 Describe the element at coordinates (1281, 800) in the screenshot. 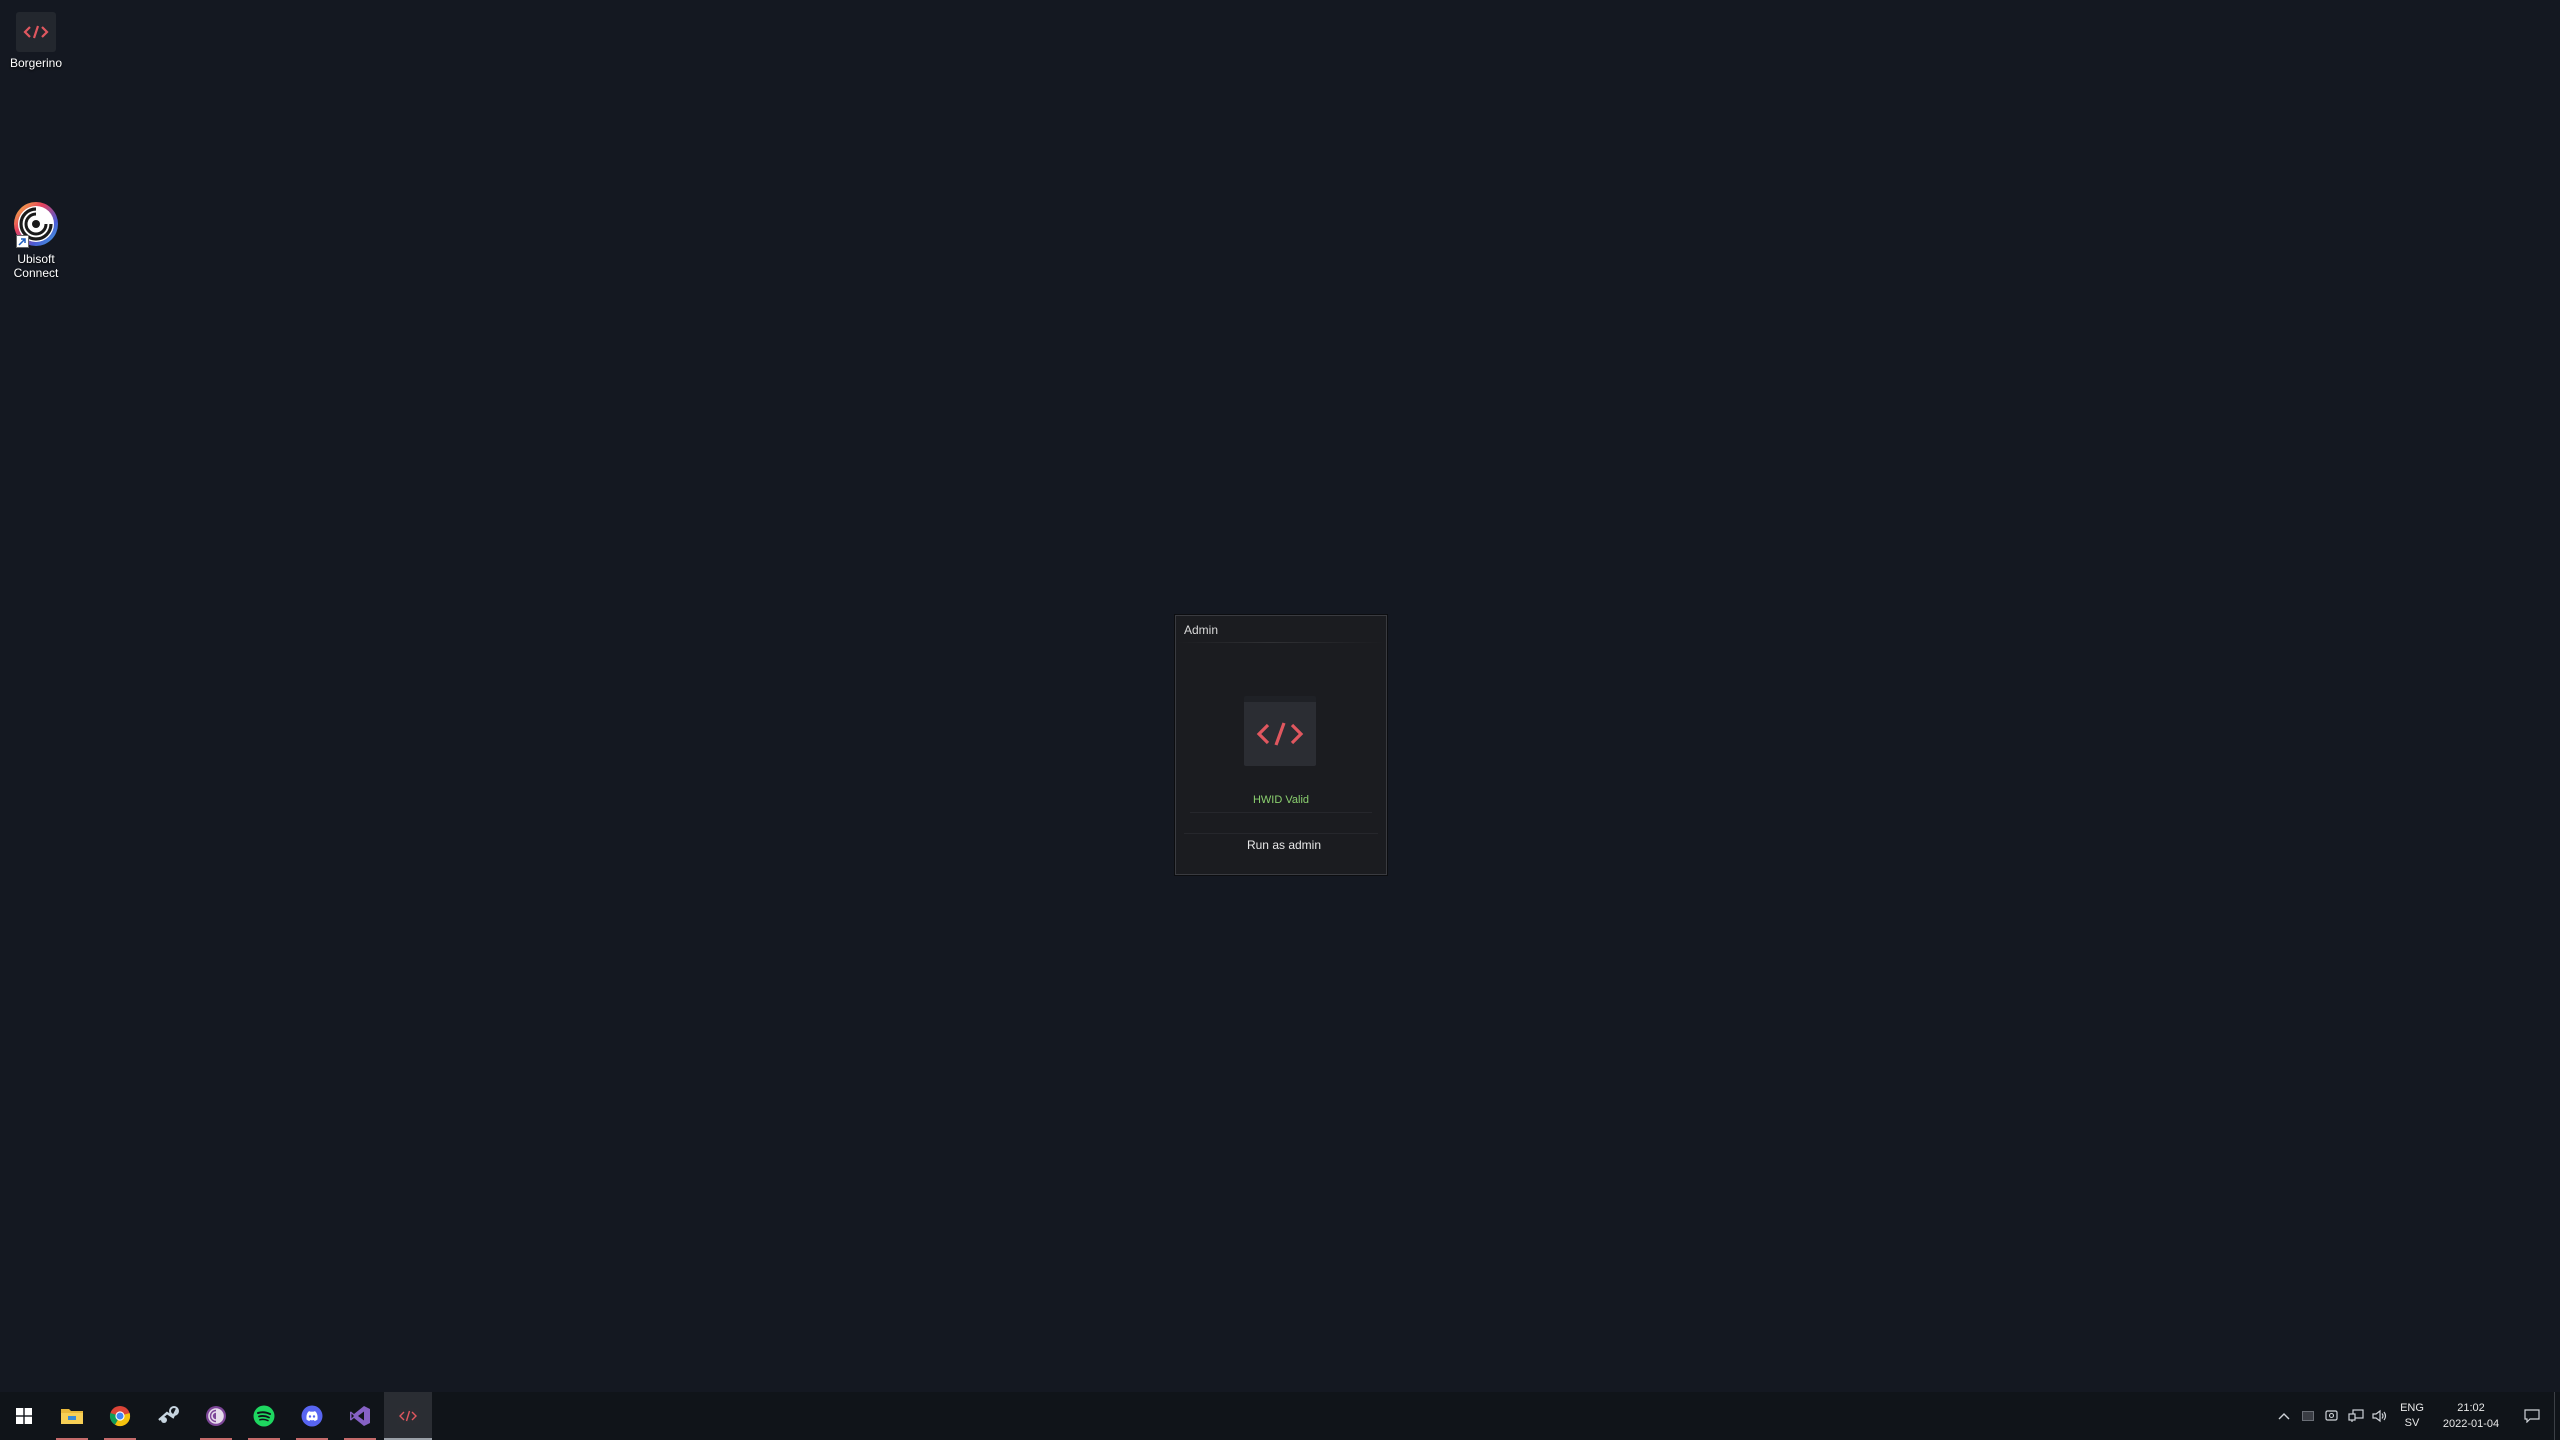

I see `hwid-status: HWID Valid` at that location.